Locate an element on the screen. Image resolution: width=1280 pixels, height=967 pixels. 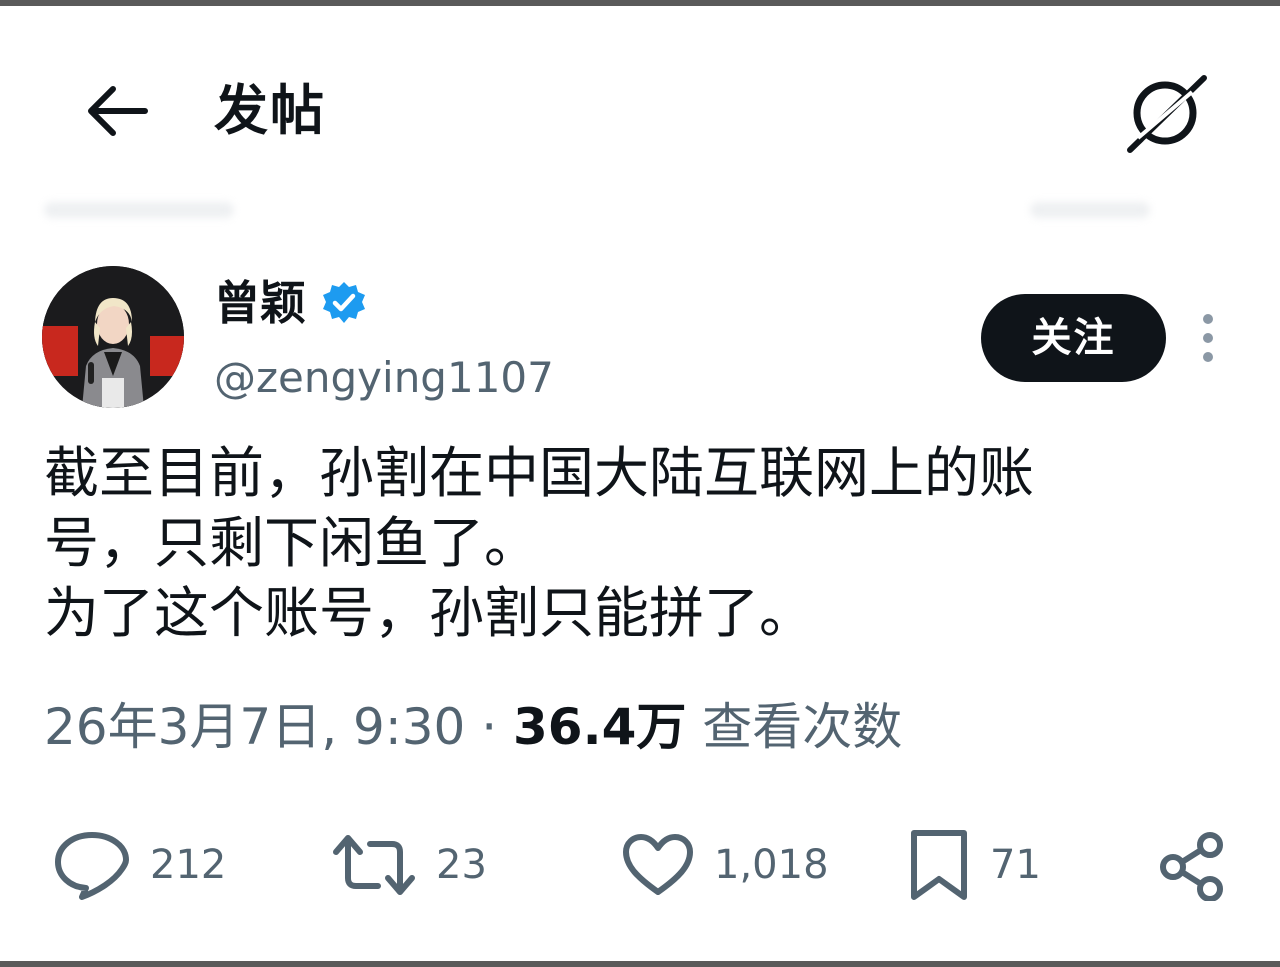
back-button is located at coordinates (116, 111).